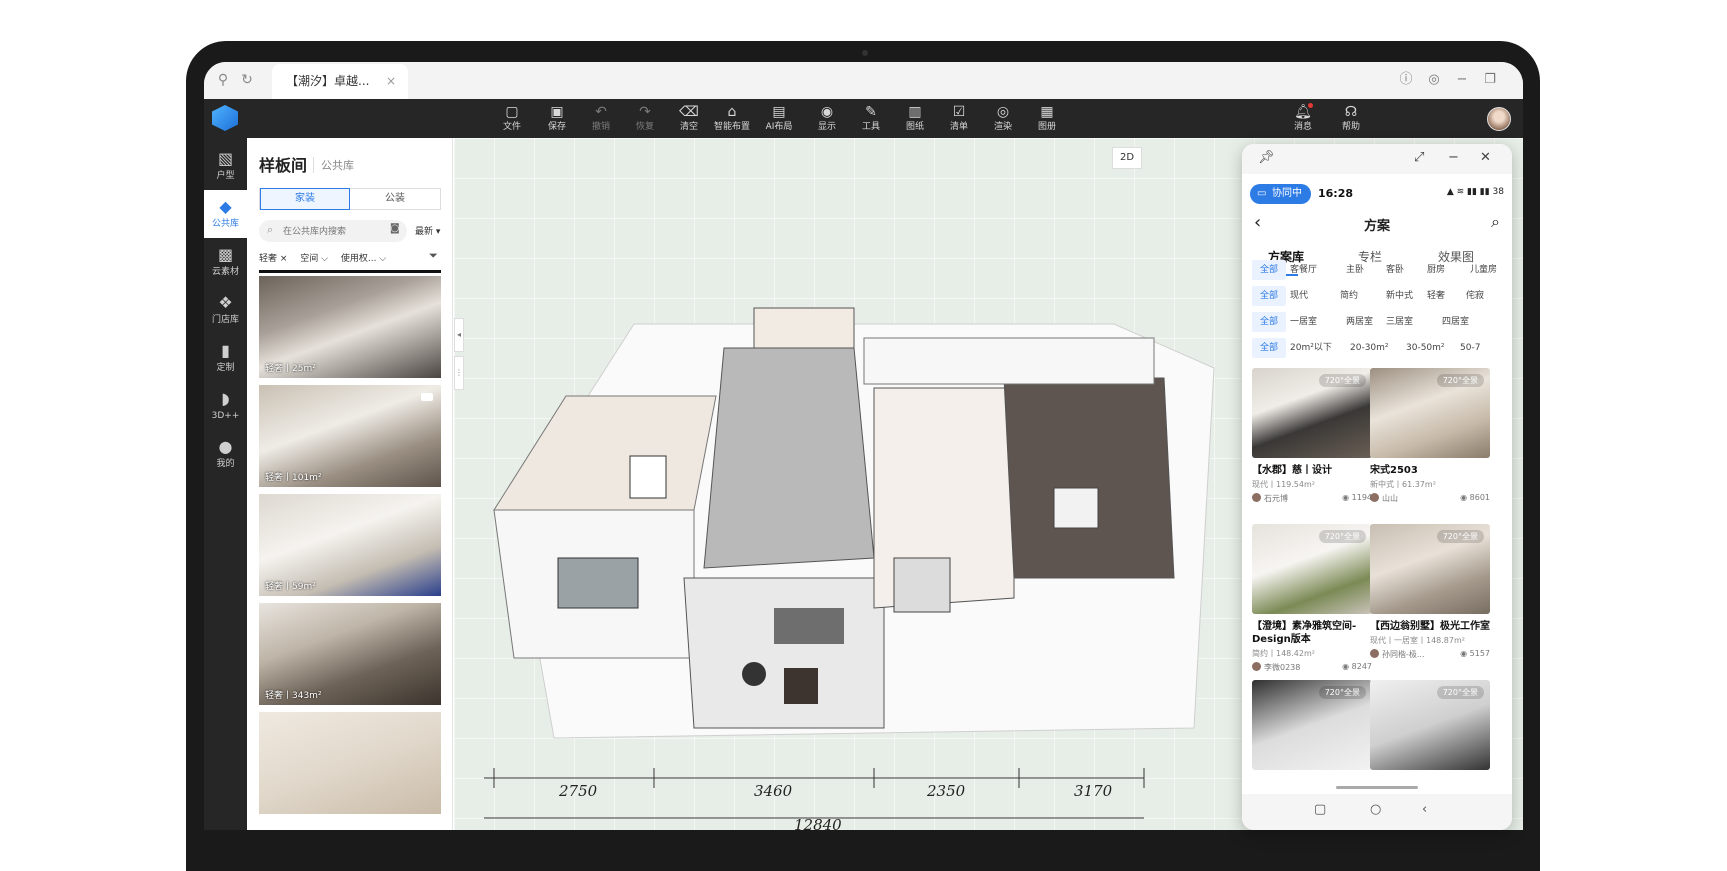  Describe the element at coordinates (350, 763) in the screenshot. I see `sample-card` at that location.